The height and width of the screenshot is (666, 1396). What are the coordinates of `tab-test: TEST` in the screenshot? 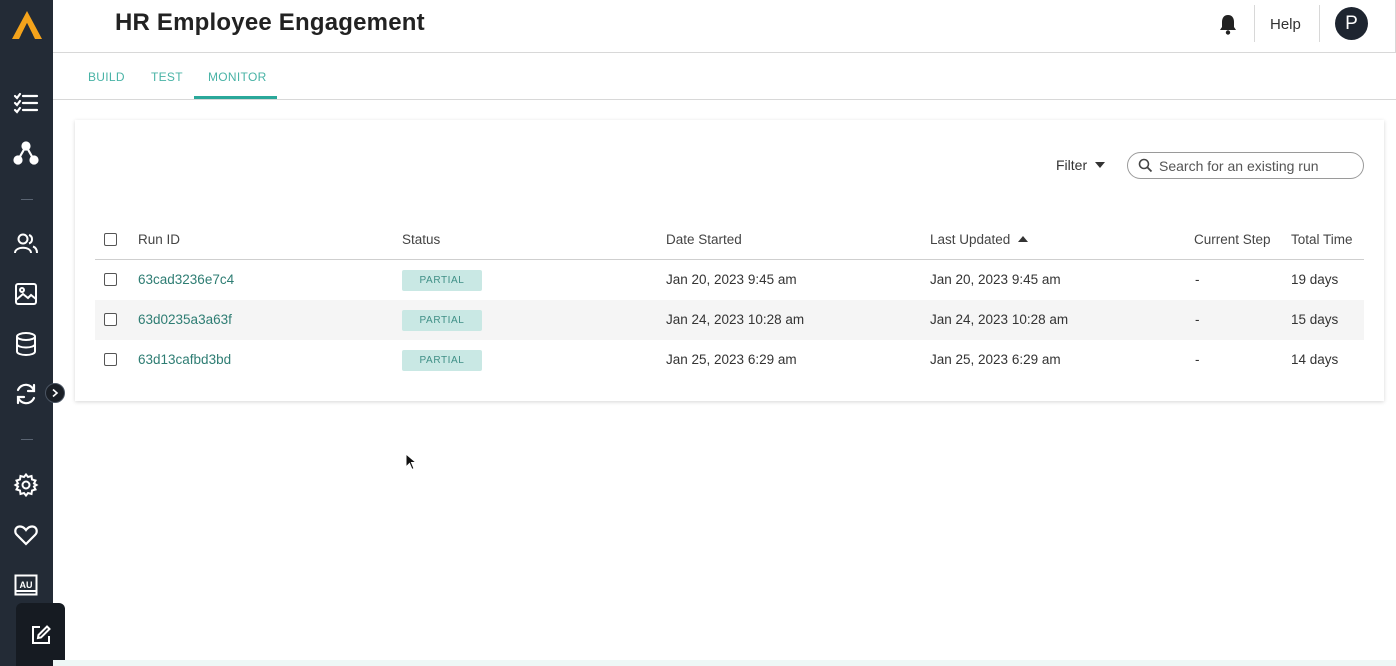 It's located at (167, 77).